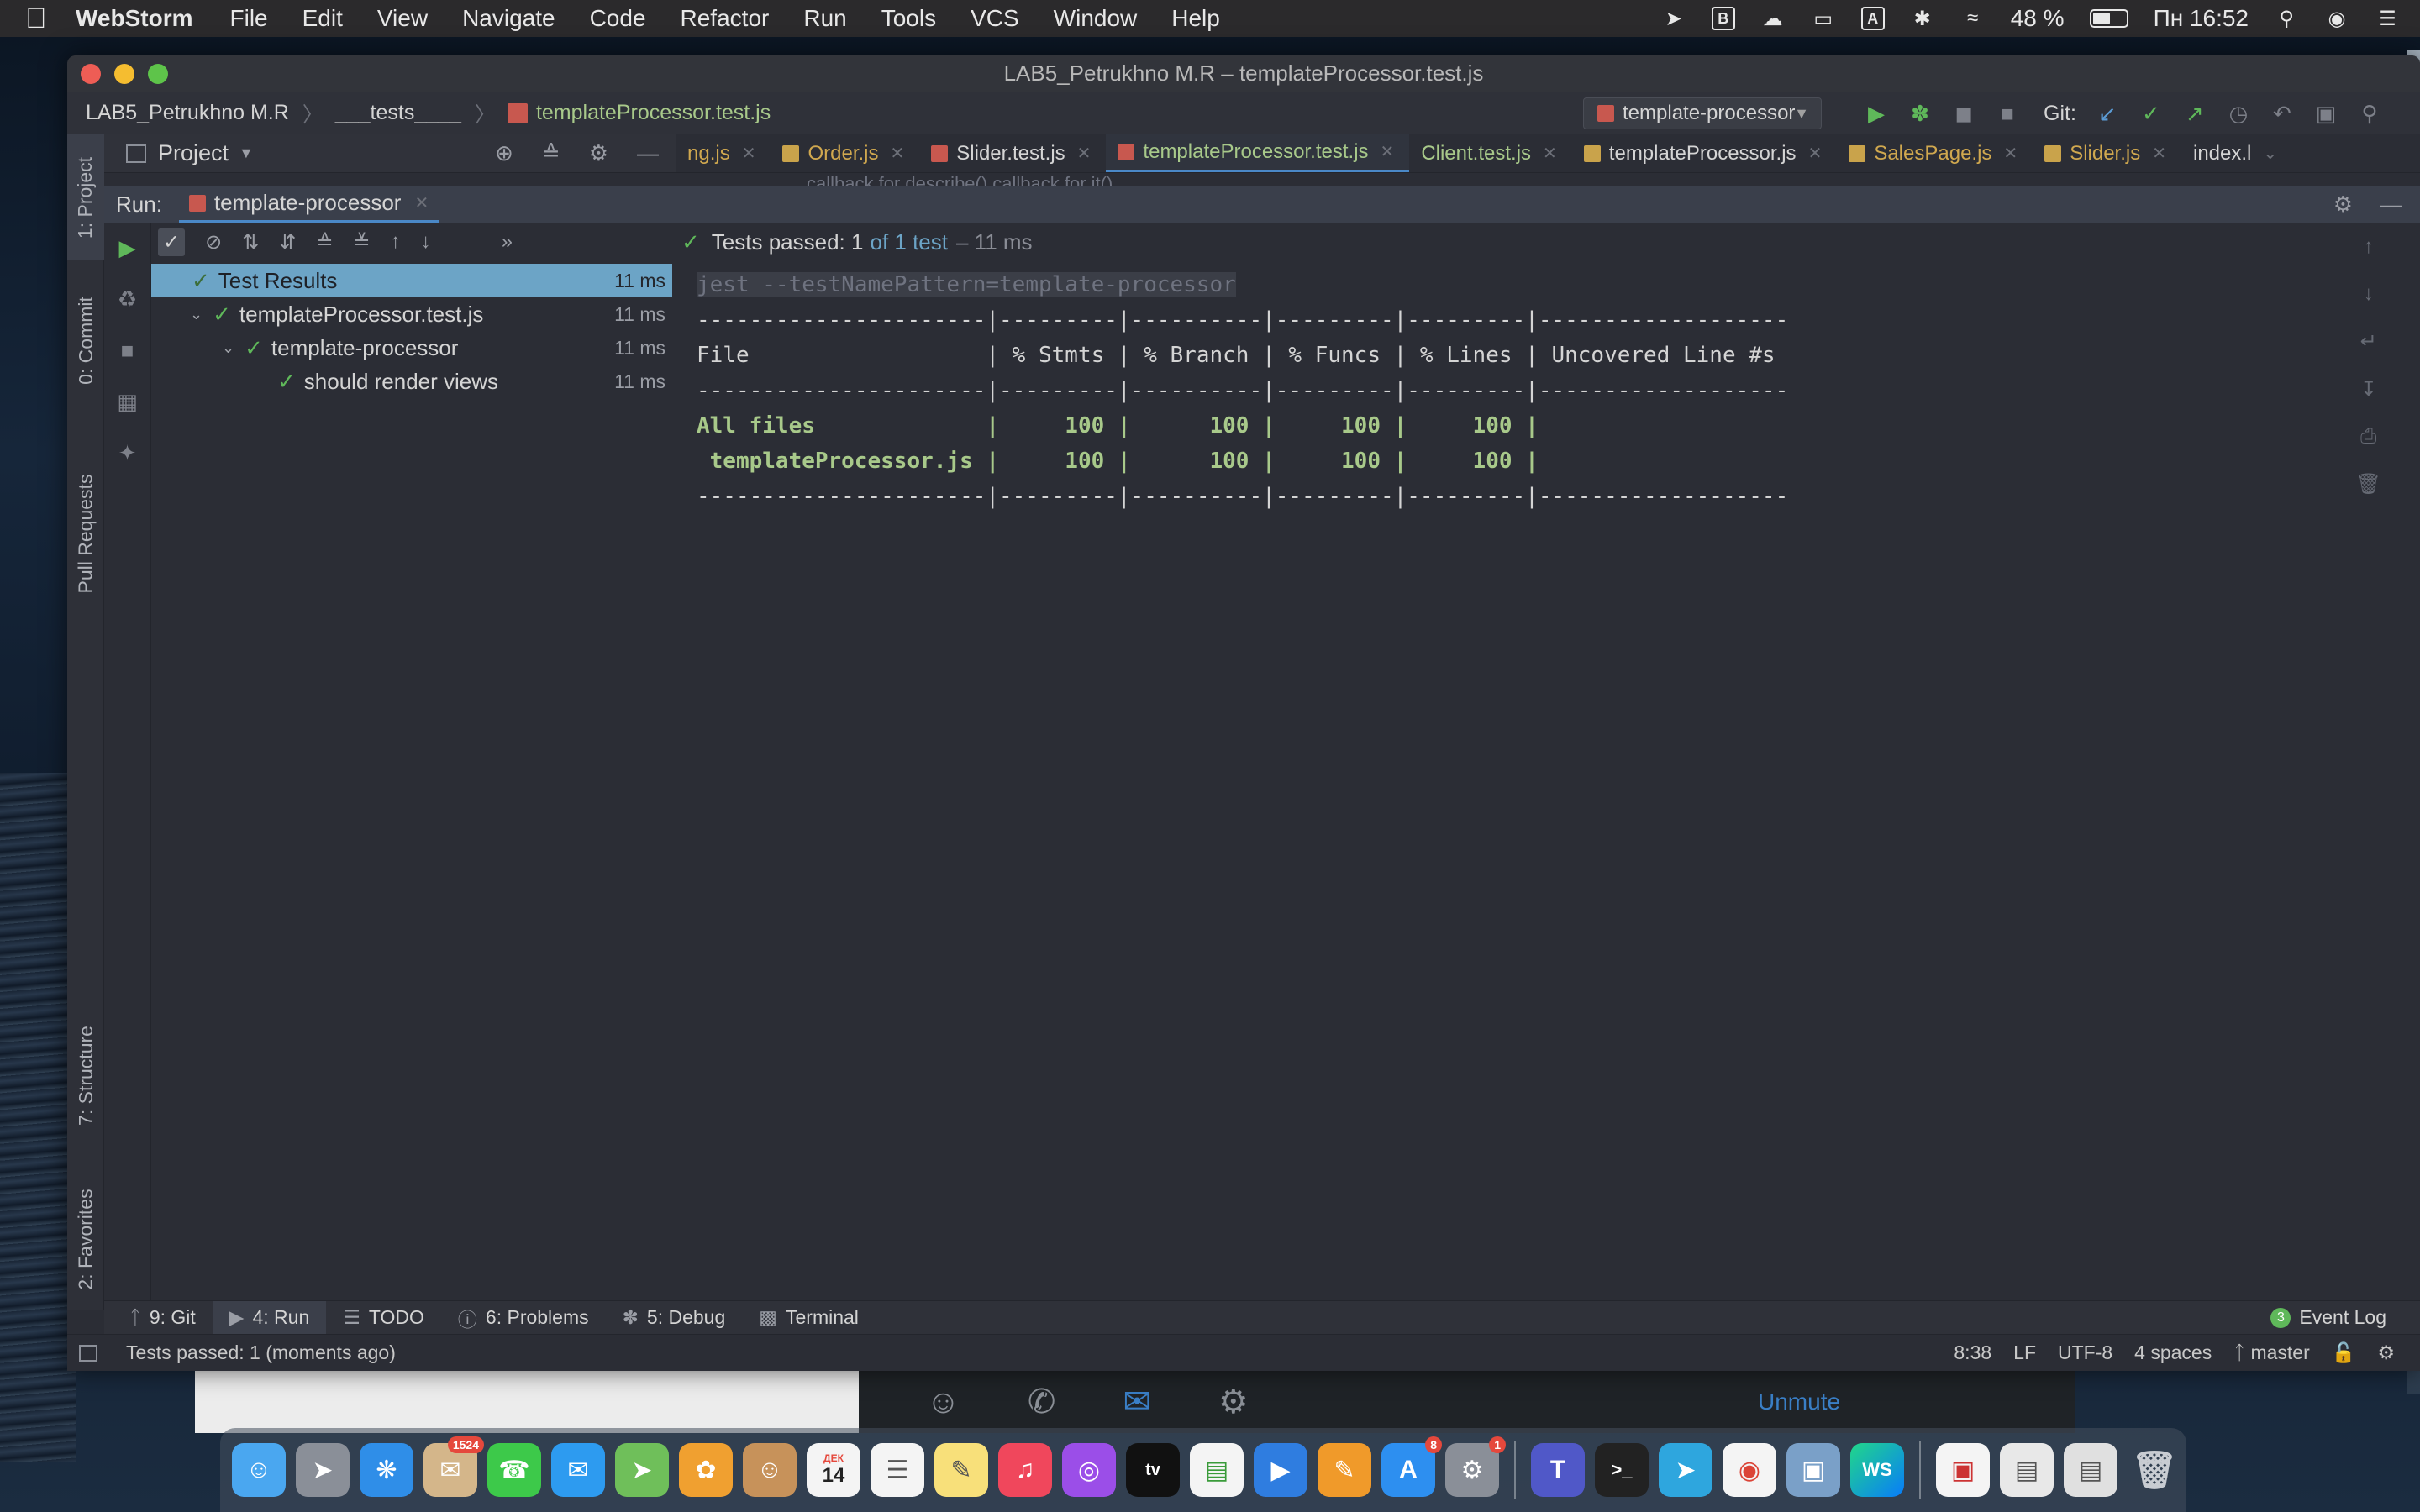 This screenshot has width=2420, height=1512. Describe the element at coordinates (1195, 18) in the screenshot. I see `menu-help: Help` at that location.